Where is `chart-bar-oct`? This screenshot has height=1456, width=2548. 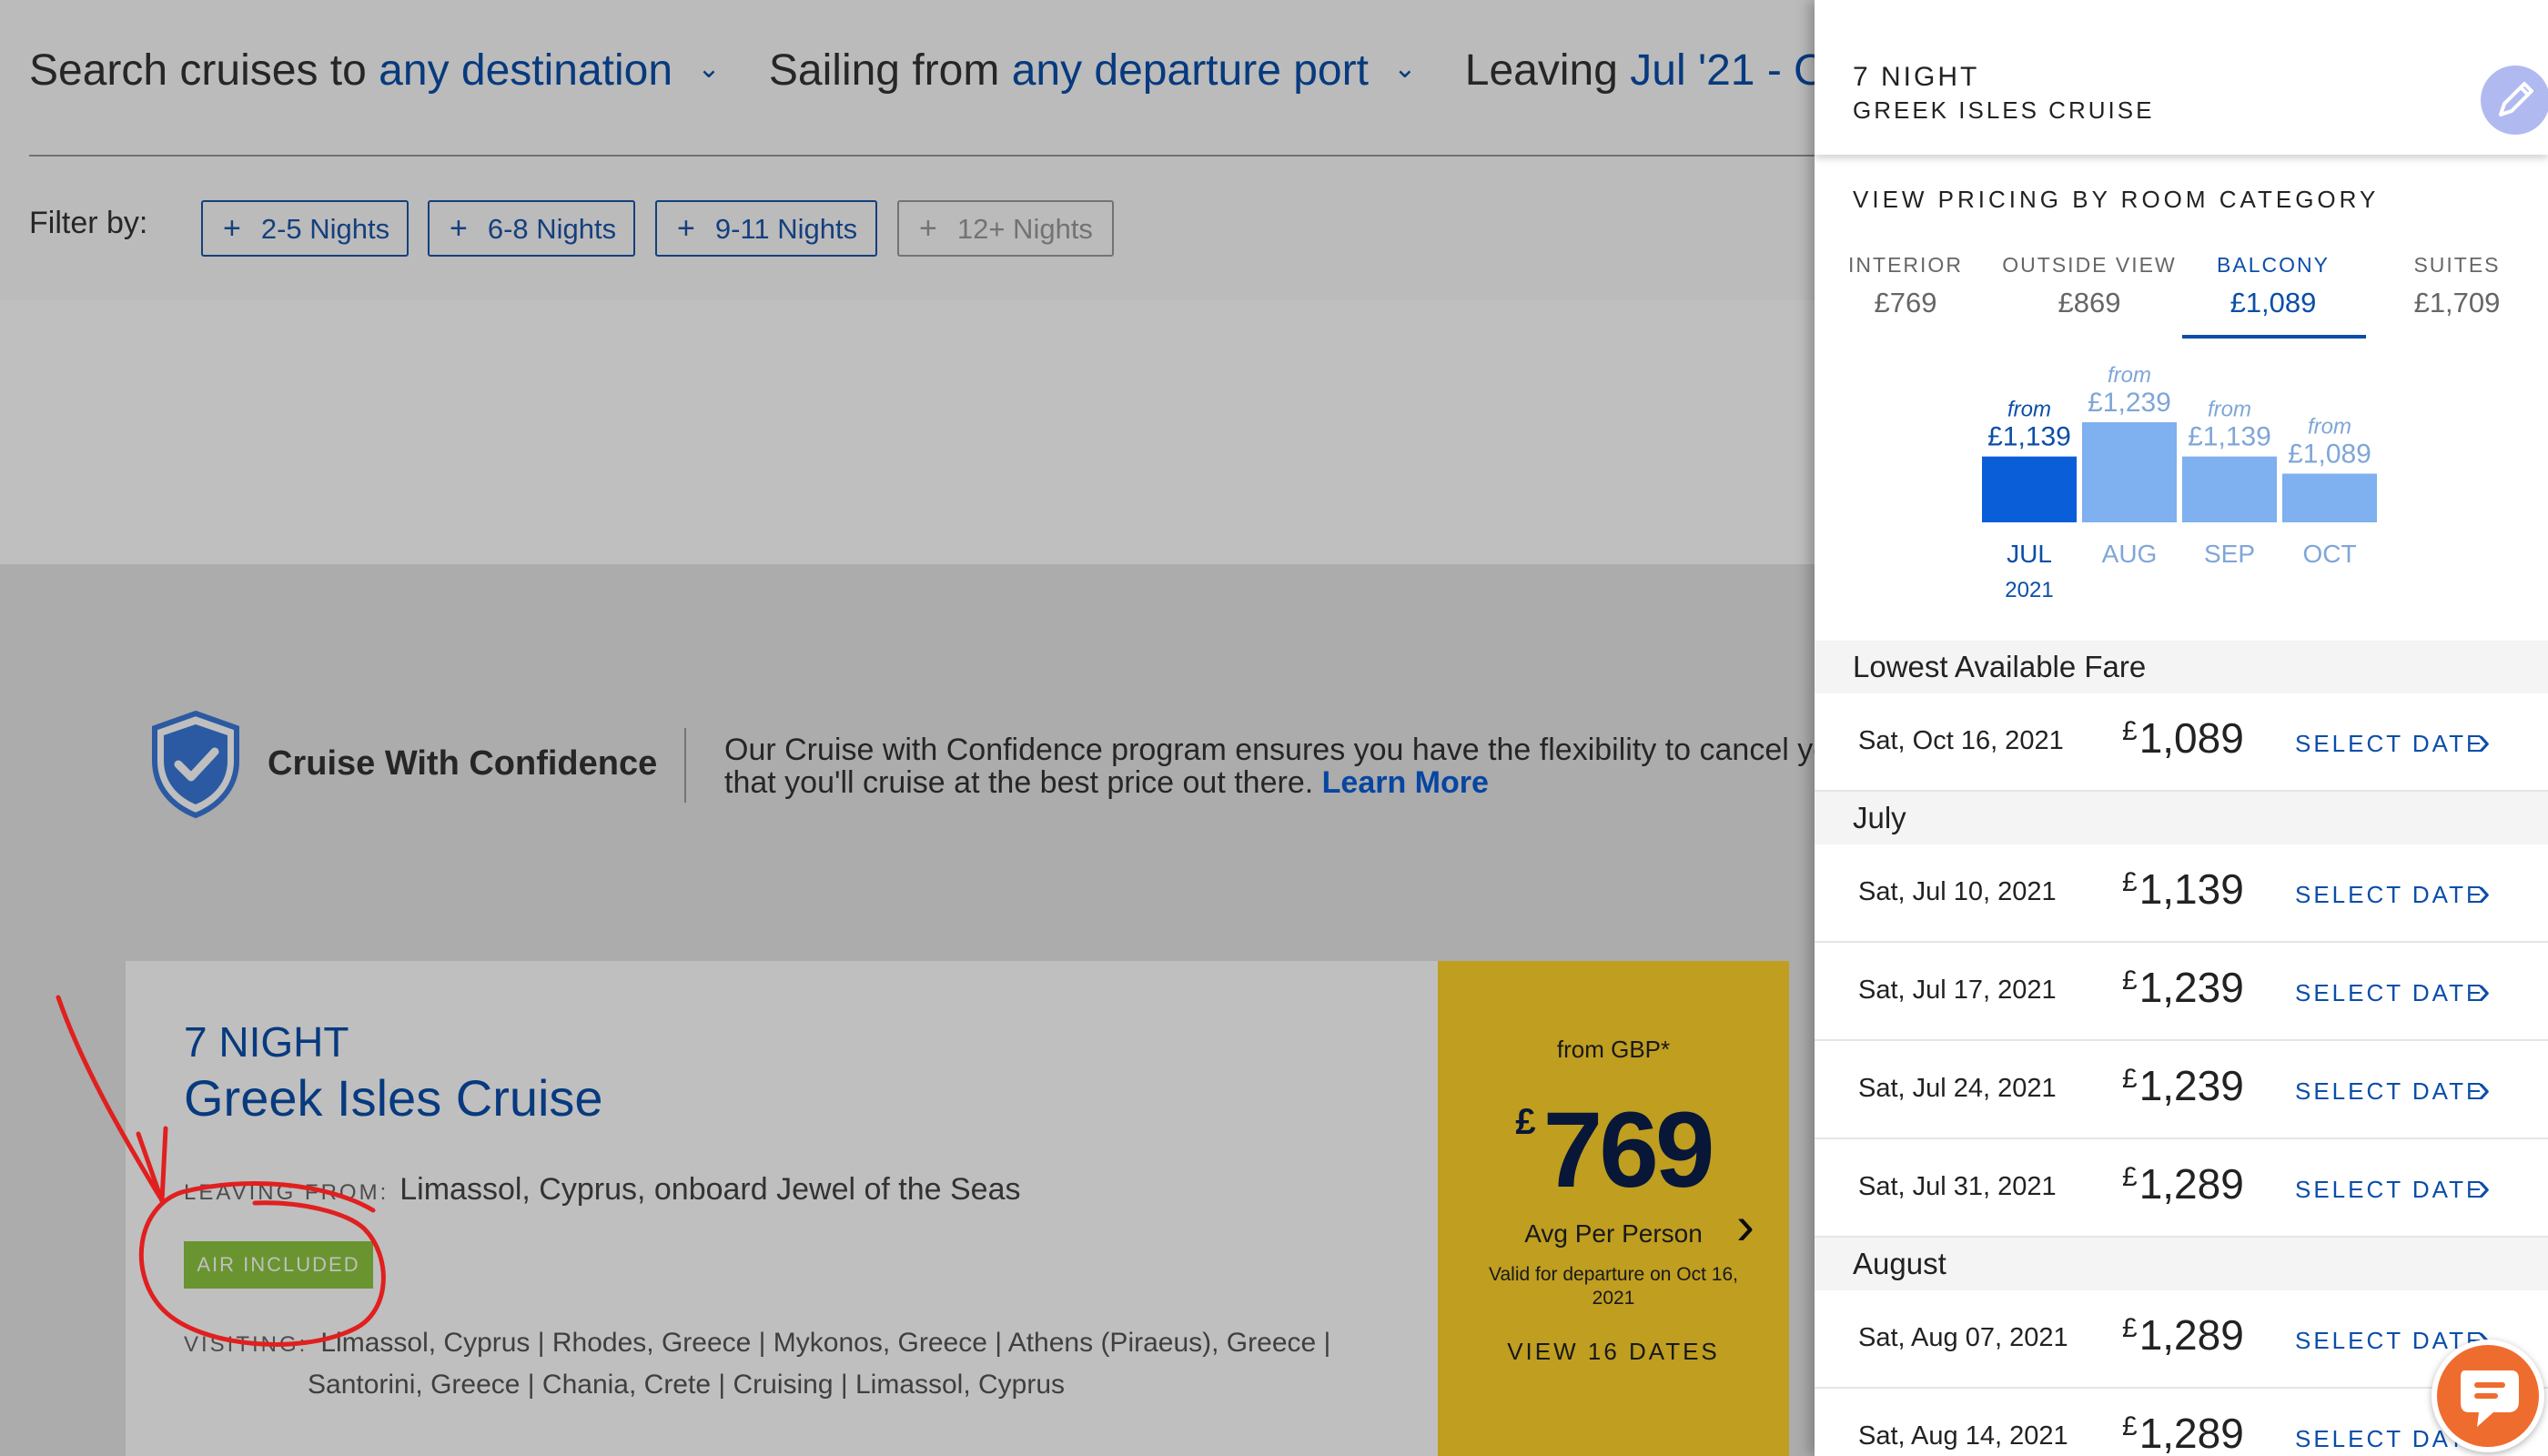
chart-bar-oct is located at coordinates (2330, 497).